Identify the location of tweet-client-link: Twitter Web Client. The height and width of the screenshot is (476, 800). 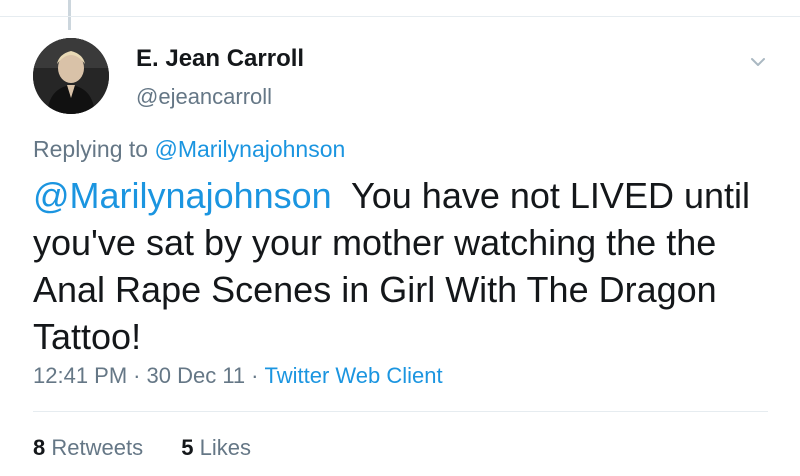
(353, 375).